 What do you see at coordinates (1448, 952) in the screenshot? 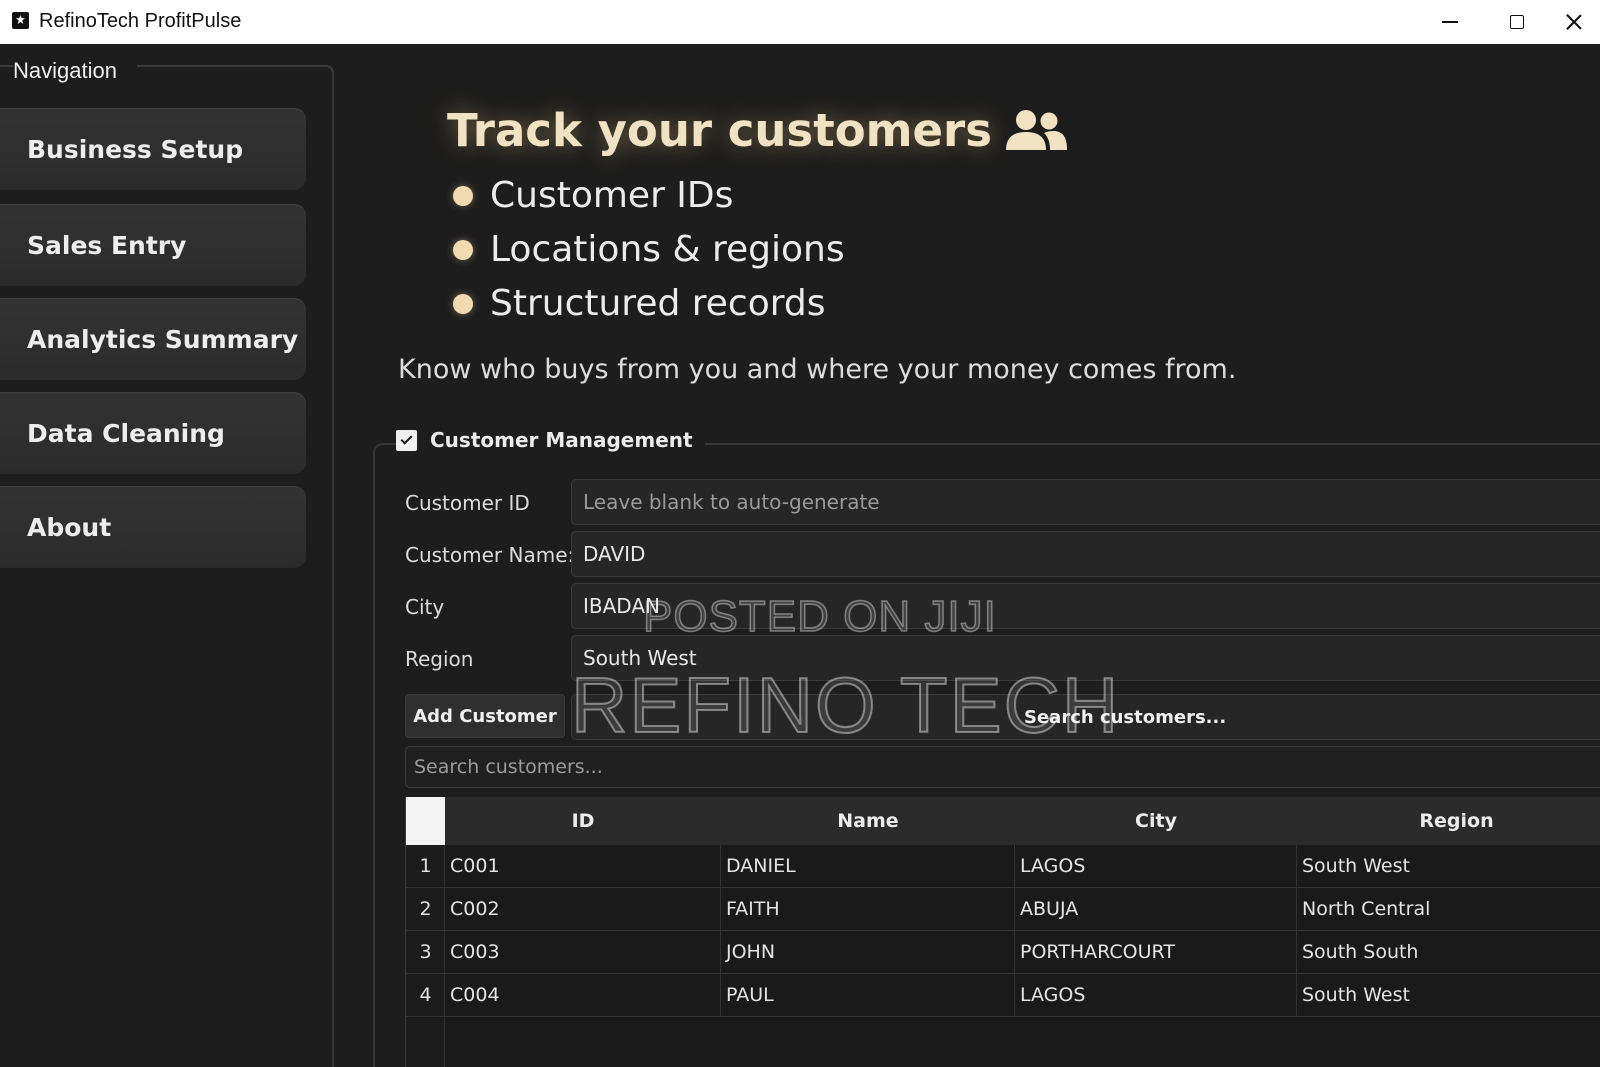
I see `cell-region: South South` at bounding box center [1448, 952].